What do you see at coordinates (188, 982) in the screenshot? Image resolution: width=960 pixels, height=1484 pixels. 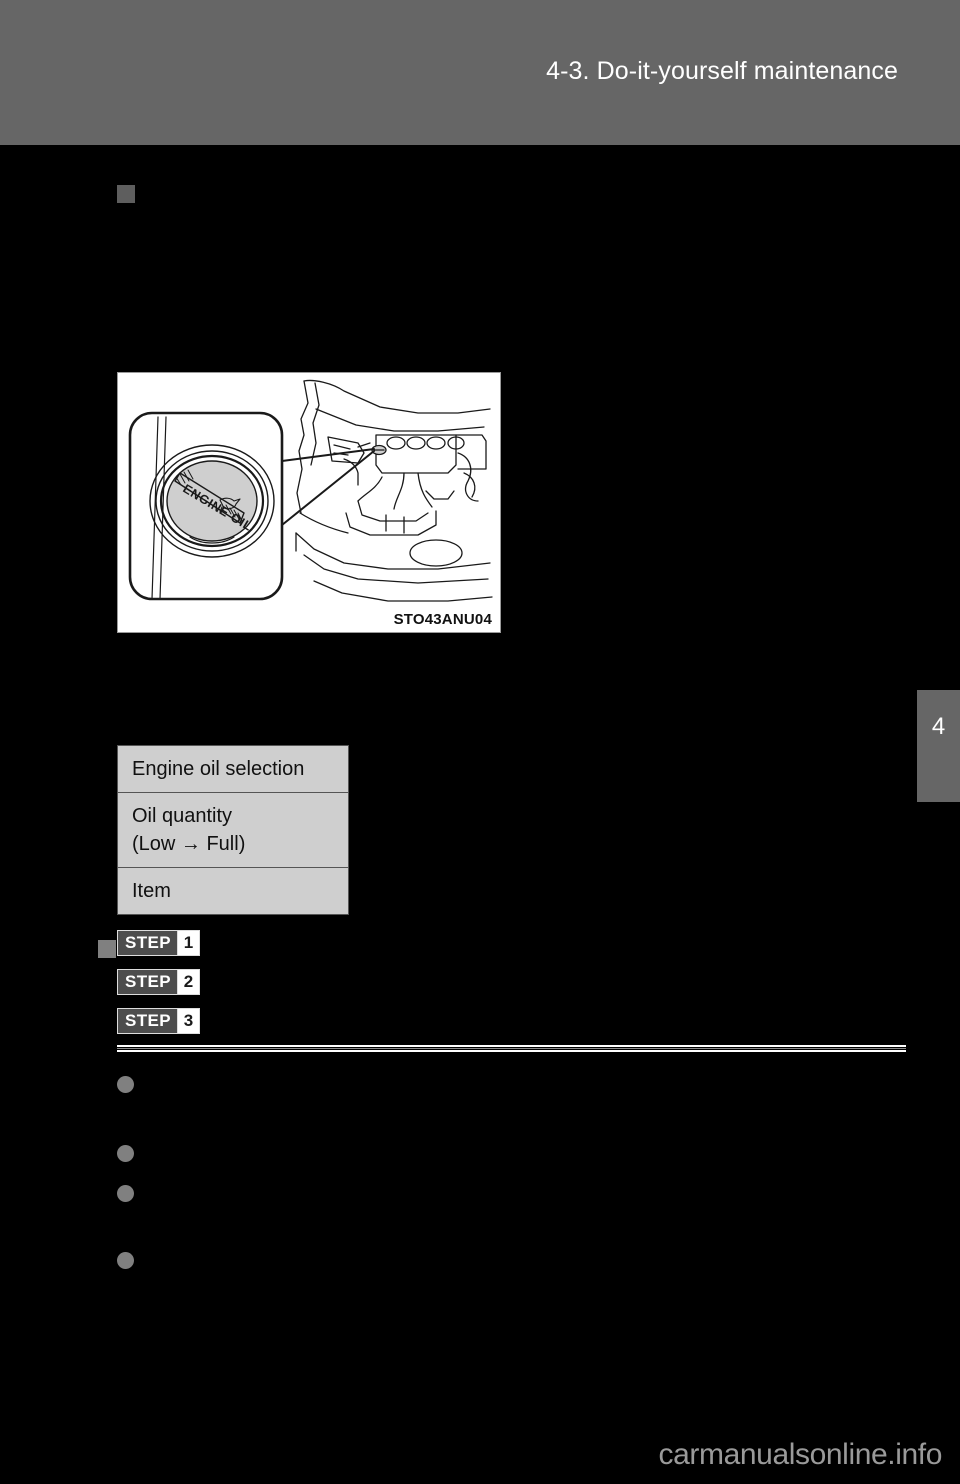 I see `step-number: 2` at bounding box center [188, 982].